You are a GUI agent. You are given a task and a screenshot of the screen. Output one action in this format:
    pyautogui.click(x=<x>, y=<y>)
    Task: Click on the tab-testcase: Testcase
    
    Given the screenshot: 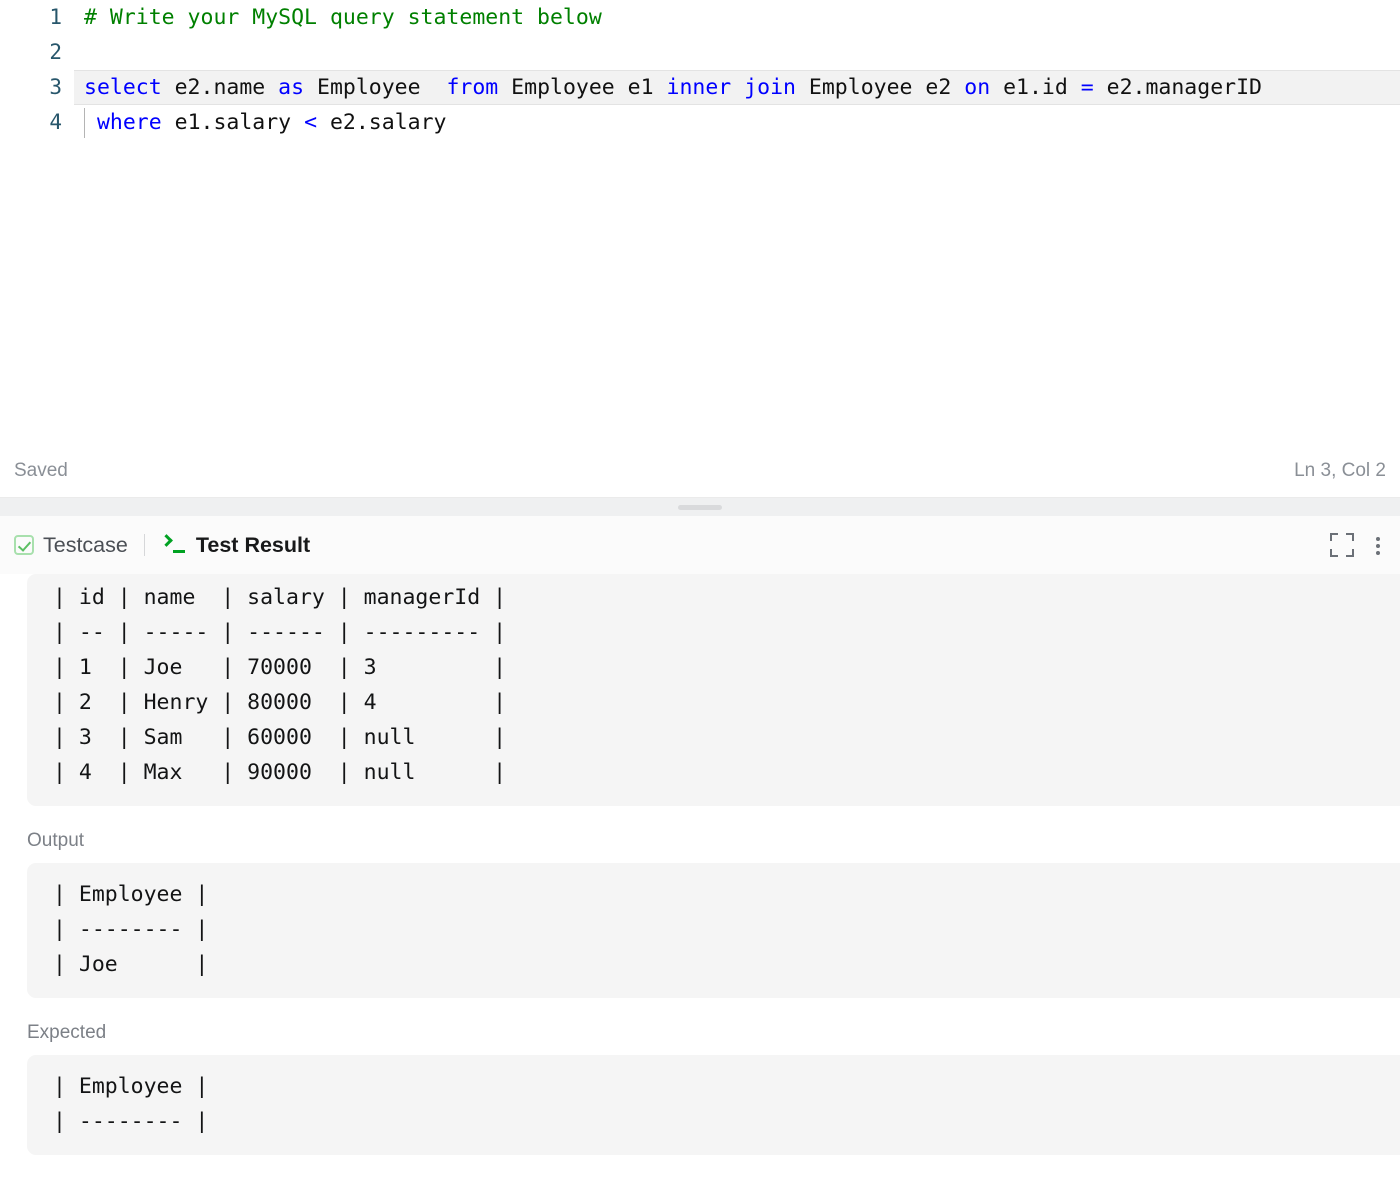 What is the action you would take?
    pyautogui.click(x=78, y=545)
    